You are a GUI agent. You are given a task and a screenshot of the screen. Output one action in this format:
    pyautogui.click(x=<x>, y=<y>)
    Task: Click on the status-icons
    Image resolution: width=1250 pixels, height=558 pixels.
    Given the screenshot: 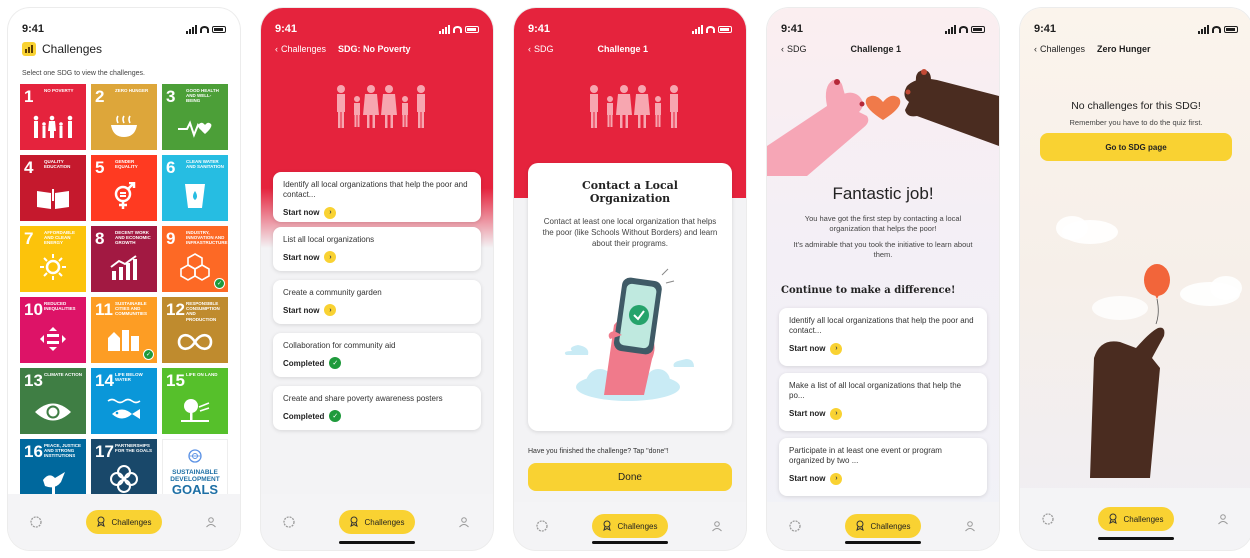 What is the action you would take?
    pyautogui.click(x=712, y=29)
    